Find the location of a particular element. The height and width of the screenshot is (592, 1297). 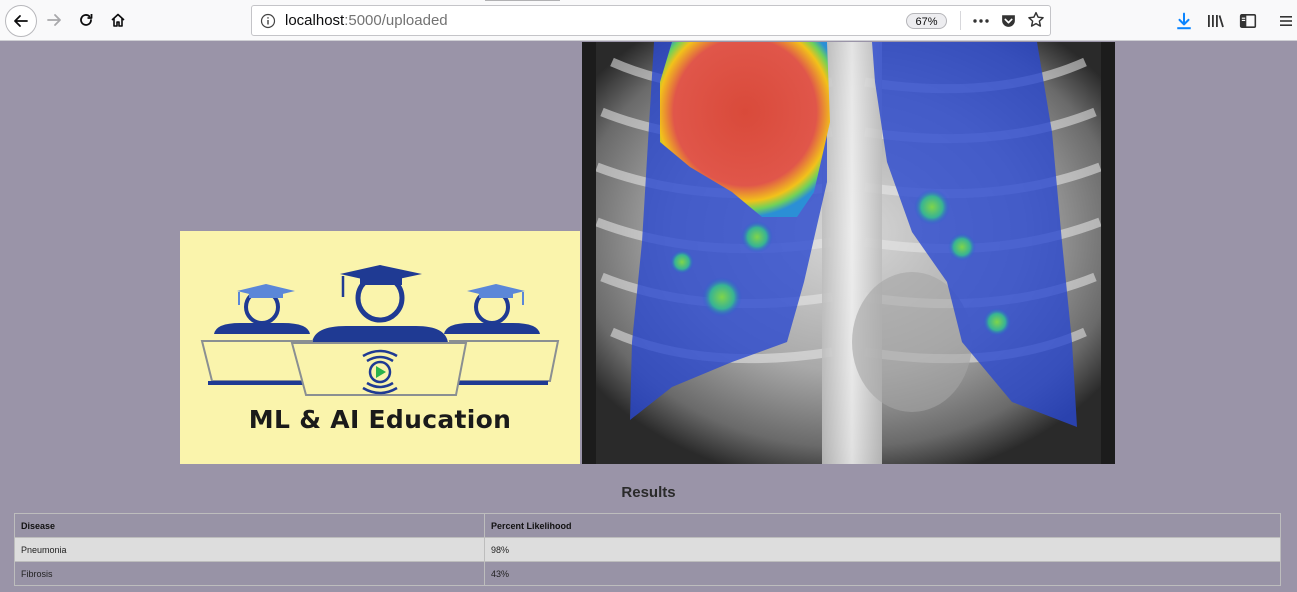

table-row: Fibrosis 43% is located at coordinates (647, 573).